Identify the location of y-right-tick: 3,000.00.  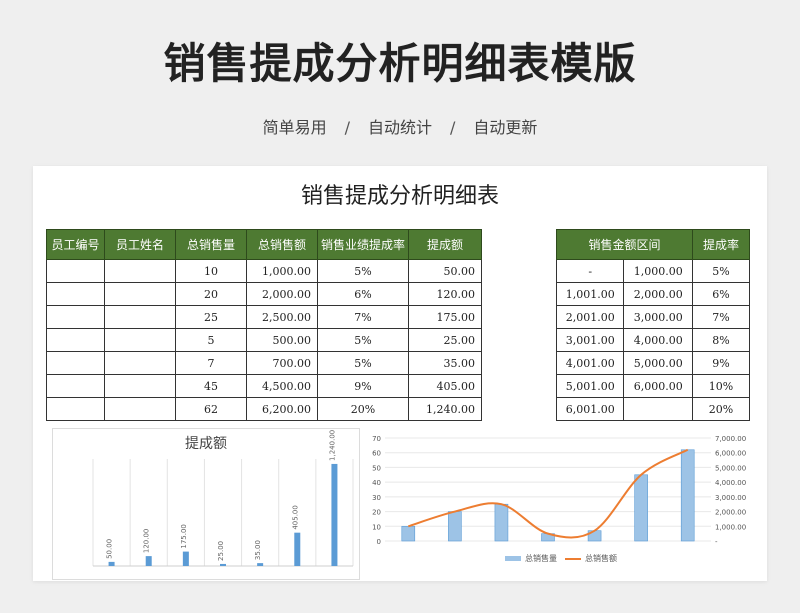
(730, 498).